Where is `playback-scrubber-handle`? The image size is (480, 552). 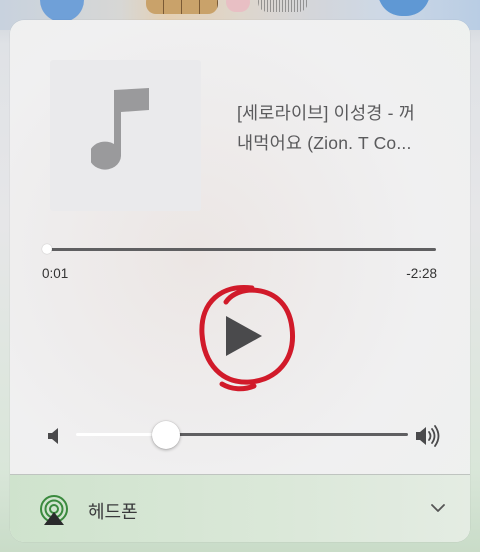
playback-scrubber-handle is located at coordinates (47, 249).